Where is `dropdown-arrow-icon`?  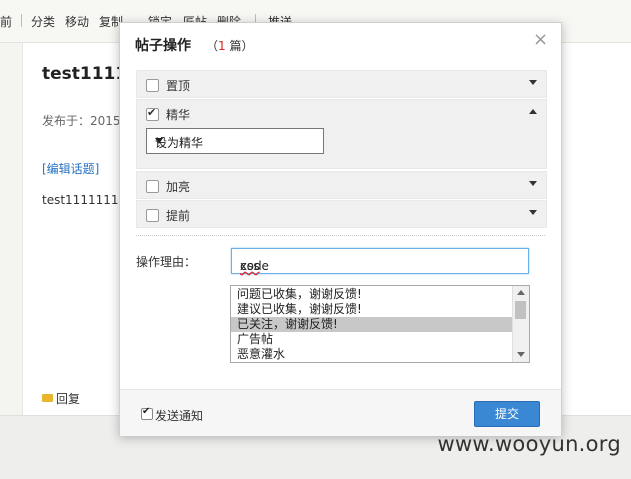
dropdown-arrow-icon is located at coordinates (159, 141).